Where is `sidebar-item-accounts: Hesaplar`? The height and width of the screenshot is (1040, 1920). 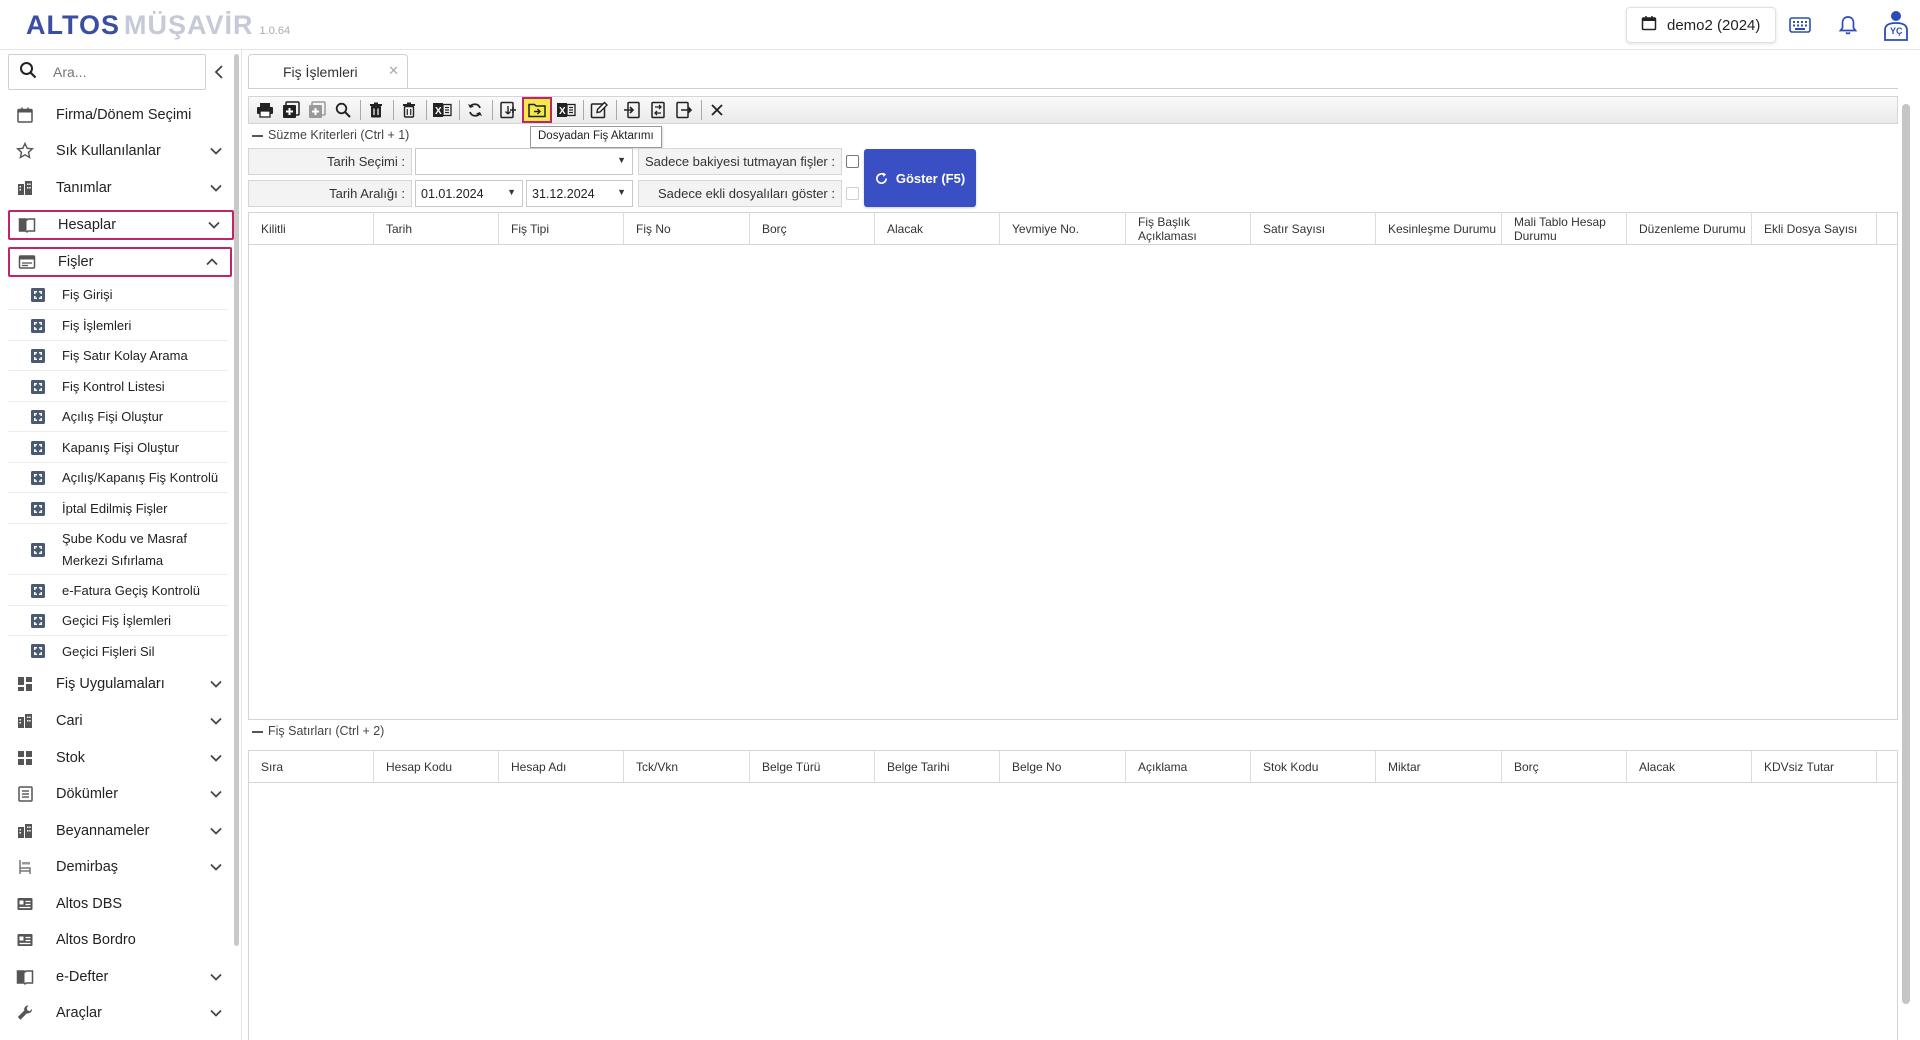 sidebar-item-accounts: Hesaplar is located at coordinates (121, 225).